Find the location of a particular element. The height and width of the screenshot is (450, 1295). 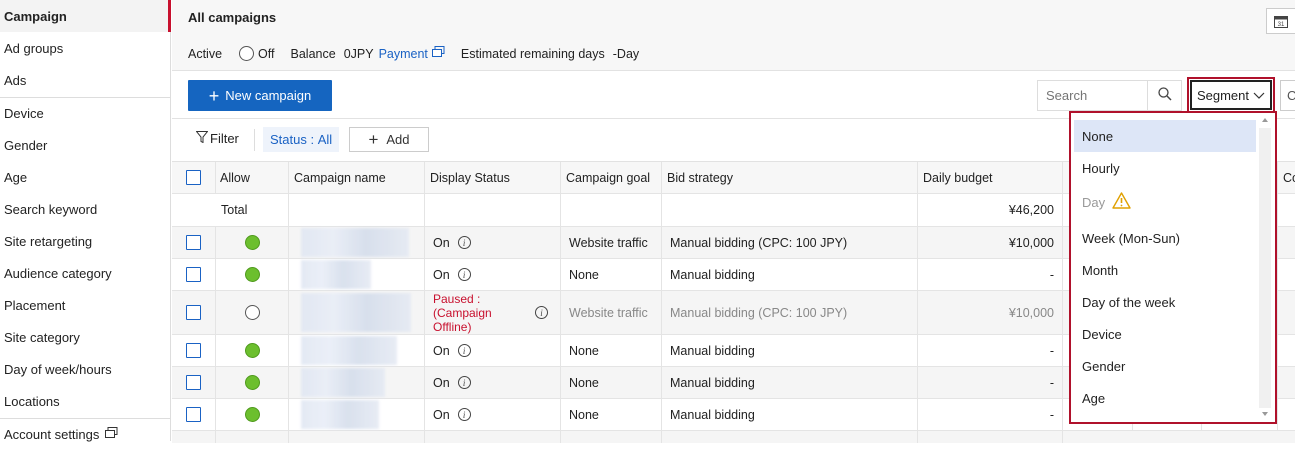

column-header-allow: Allow is located at coordinates (252, 177).